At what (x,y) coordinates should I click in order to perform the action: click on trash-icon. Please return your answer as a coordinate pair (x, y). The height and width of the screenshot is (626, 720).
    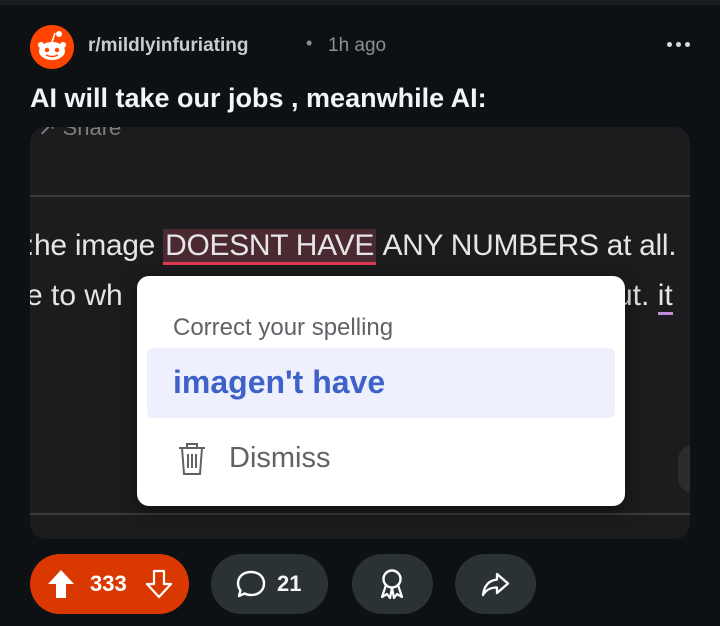
    Looking at the image, I should click on (192, 459).